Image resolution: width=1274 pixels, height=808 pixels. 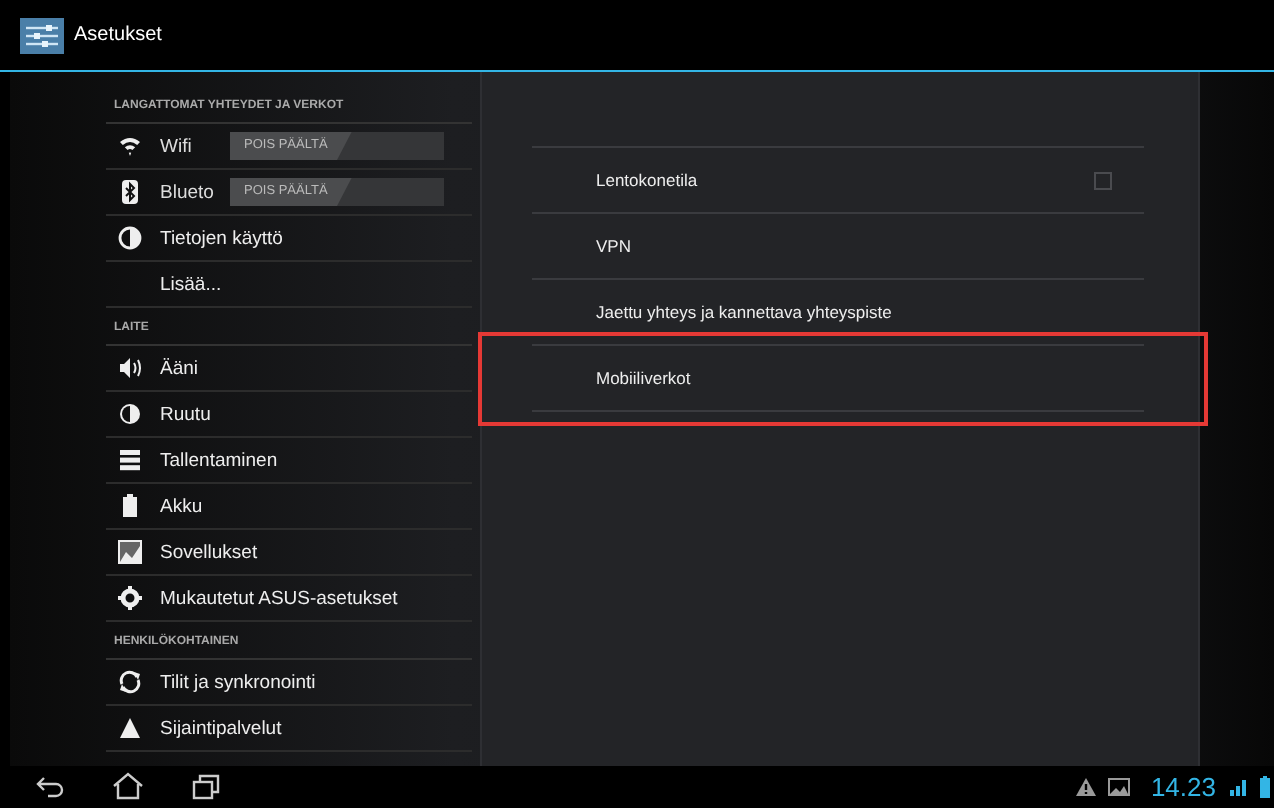 What do you see at coordinates (130, 682) in the screenshot?
I see `sync-icon` at bounding box center [130, 682].